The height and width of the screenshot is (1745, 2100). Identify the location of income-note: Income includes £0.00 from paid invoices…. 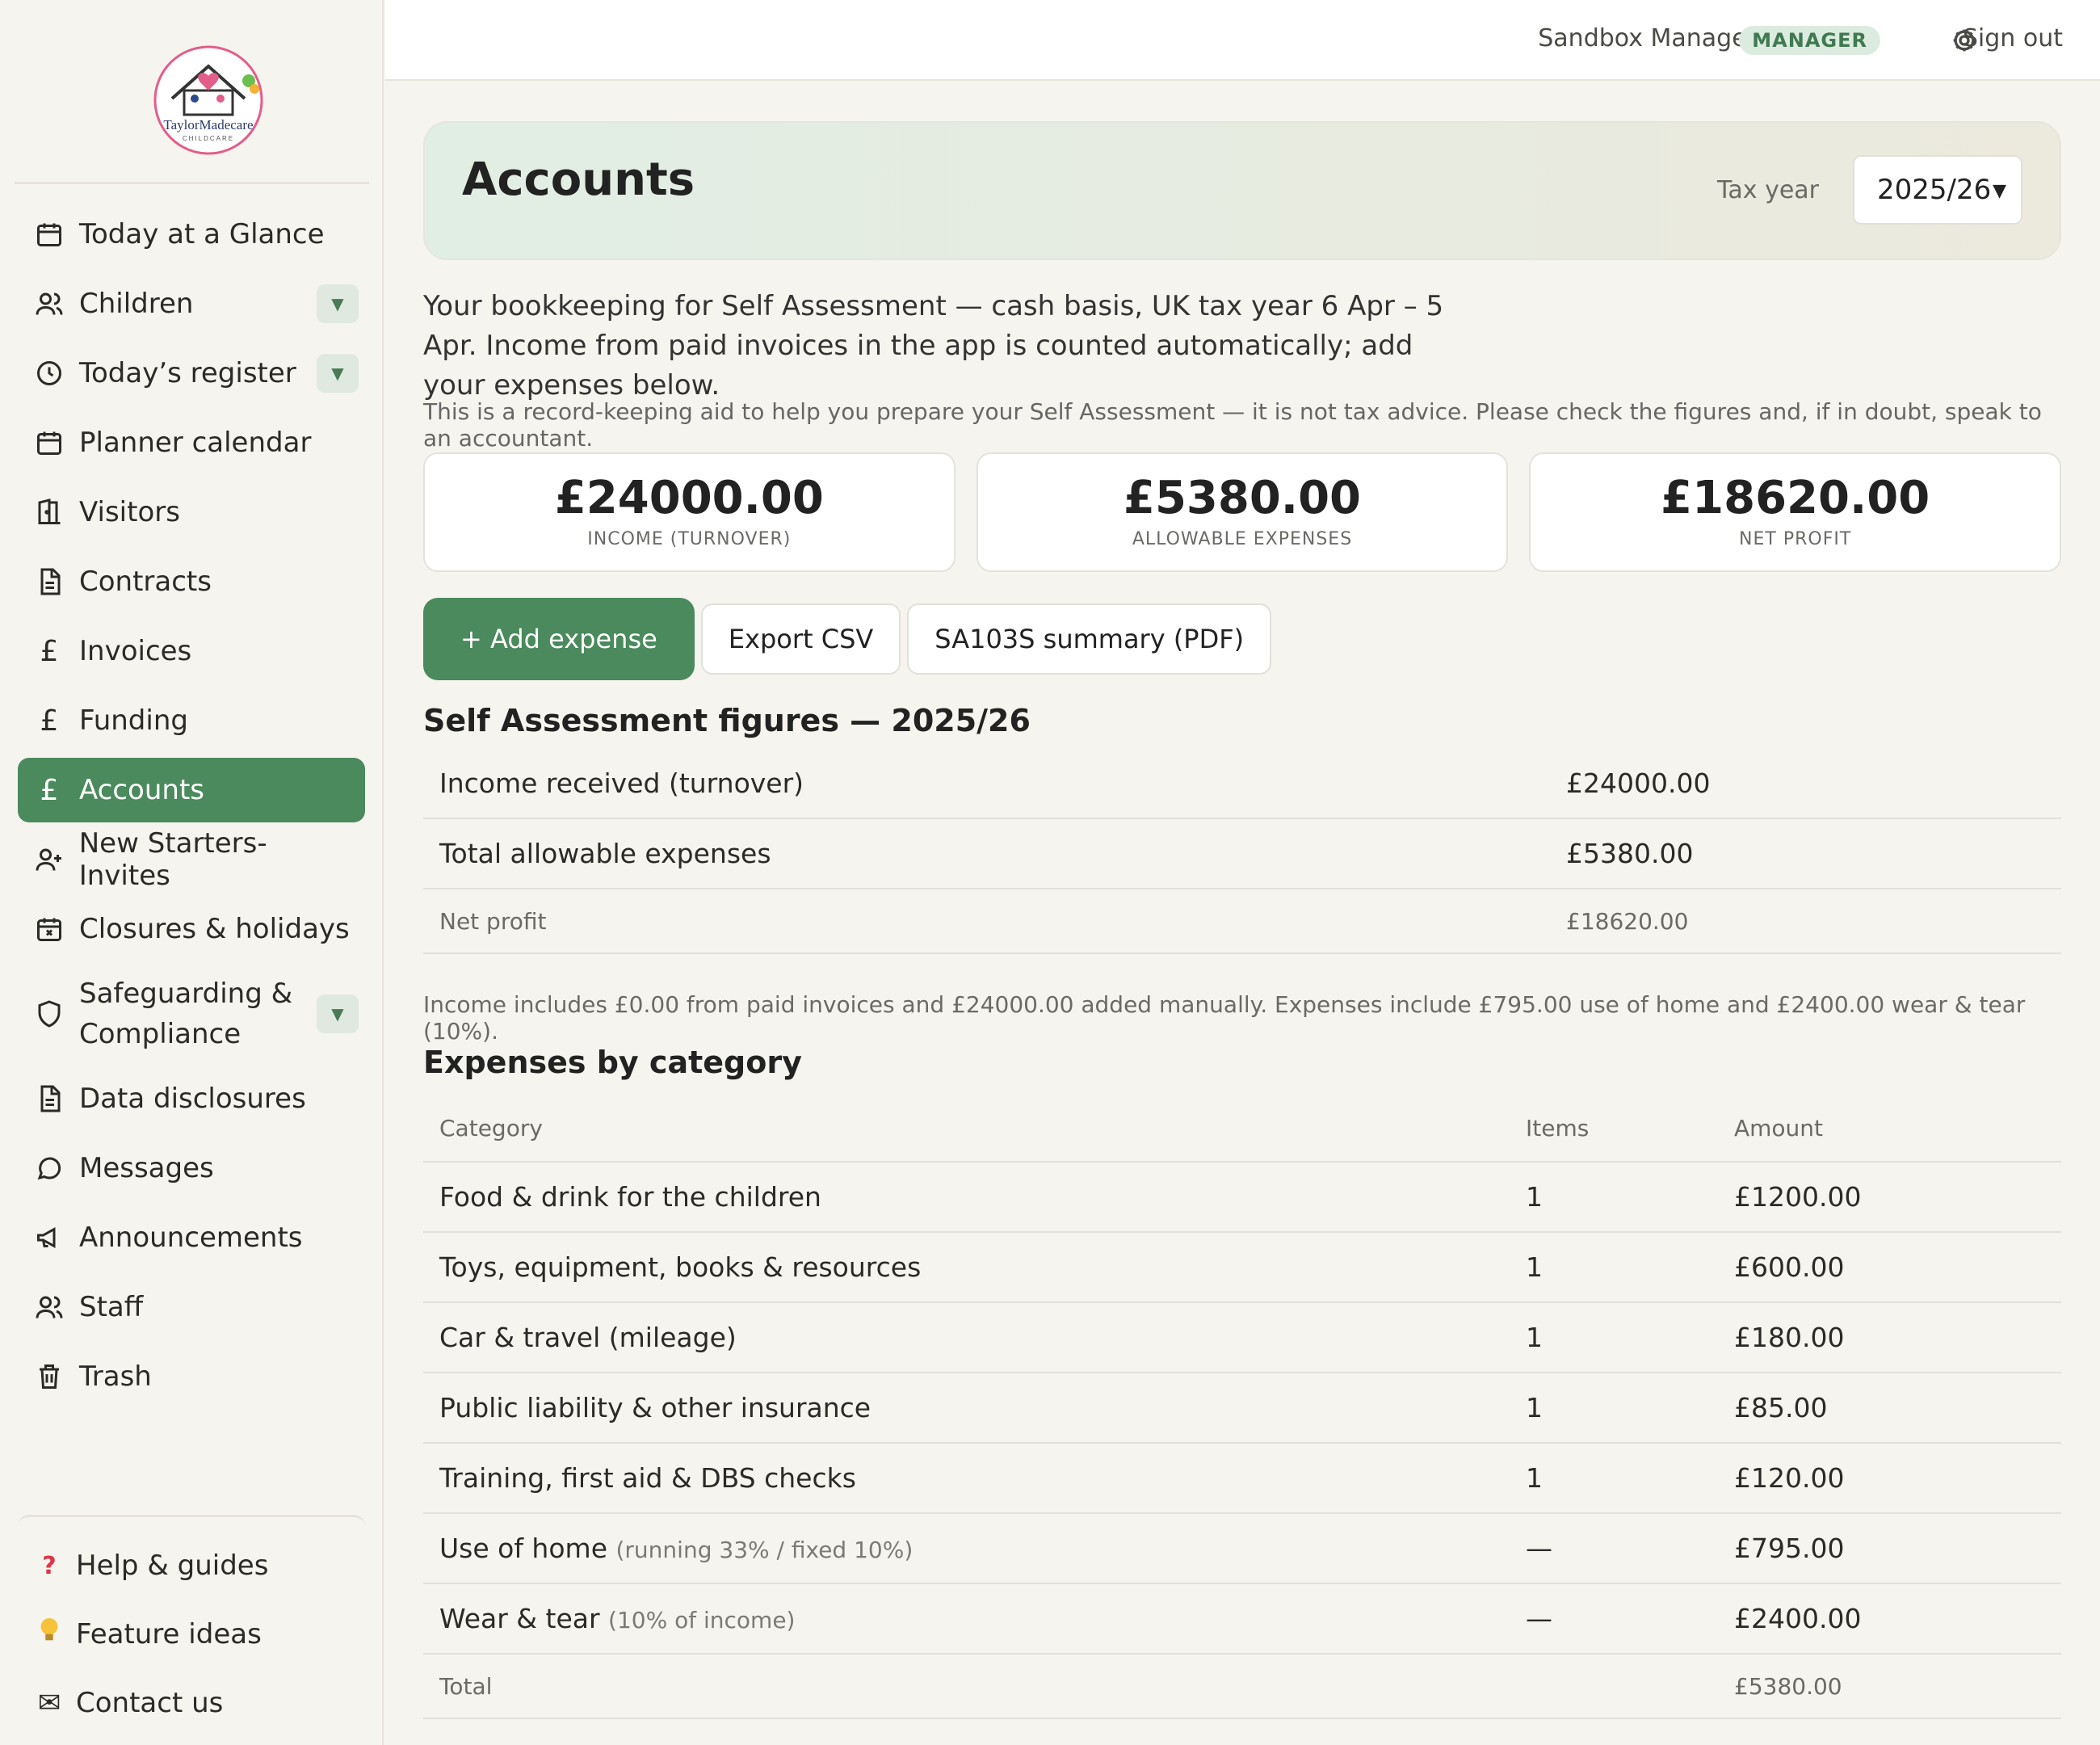
(1224, 1018).